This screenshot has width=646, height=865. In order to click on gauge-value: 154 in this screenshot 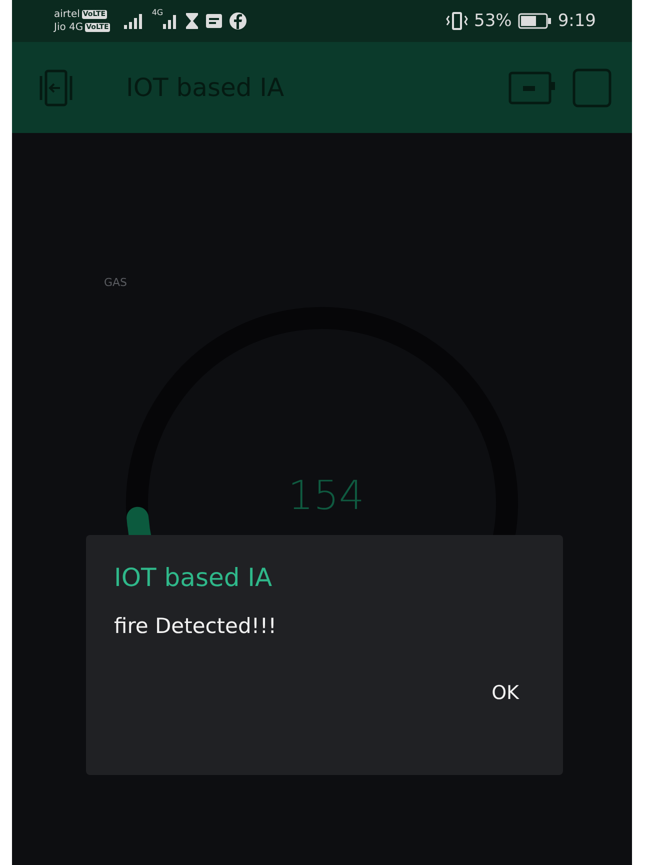, I will do `click(326, 496)`.